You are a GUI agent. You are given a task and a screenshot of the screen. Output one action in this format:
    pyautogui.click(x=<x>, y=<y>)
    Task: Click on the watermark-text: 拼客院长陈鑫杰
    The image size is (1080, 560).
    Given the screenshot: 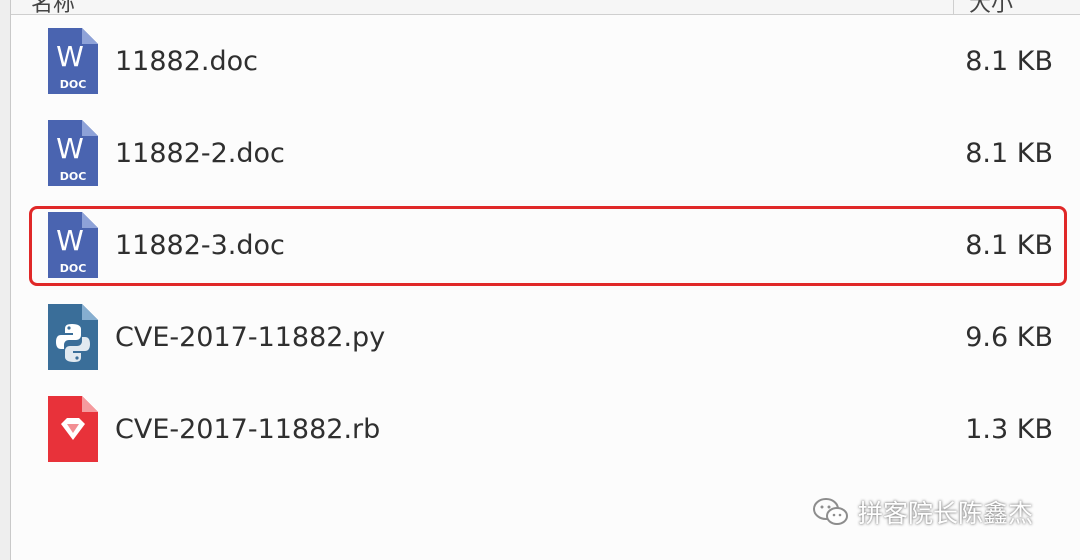 What is the action you would take?
    pyautogui.click(x=946, y=513)
    